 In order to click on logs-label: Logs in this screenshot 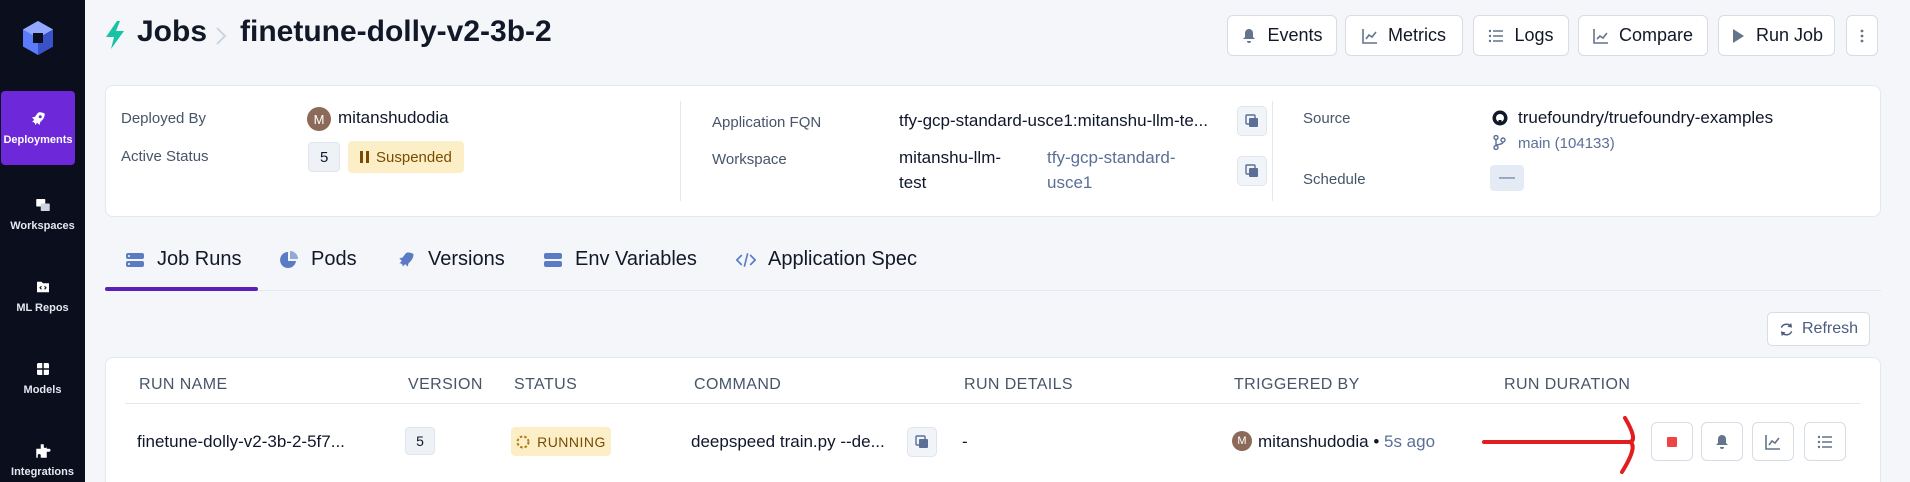, I will do `click(1534, 35)`.